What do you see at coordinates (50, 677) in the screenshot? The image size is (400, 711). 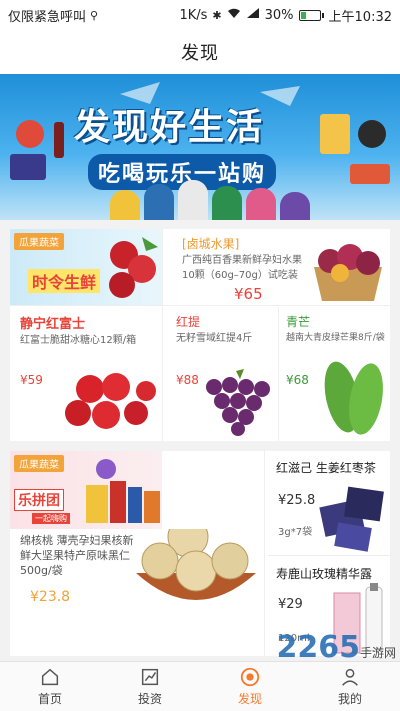 I see `home-icon` at bounding box center [50, 677].